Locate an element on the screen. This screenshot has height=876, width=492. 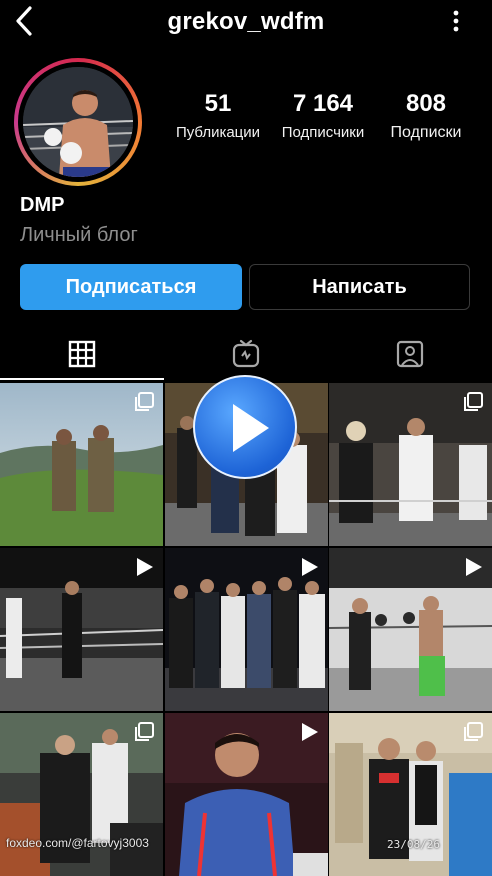
posts-count: 51 is located at coordinates (218, 103).